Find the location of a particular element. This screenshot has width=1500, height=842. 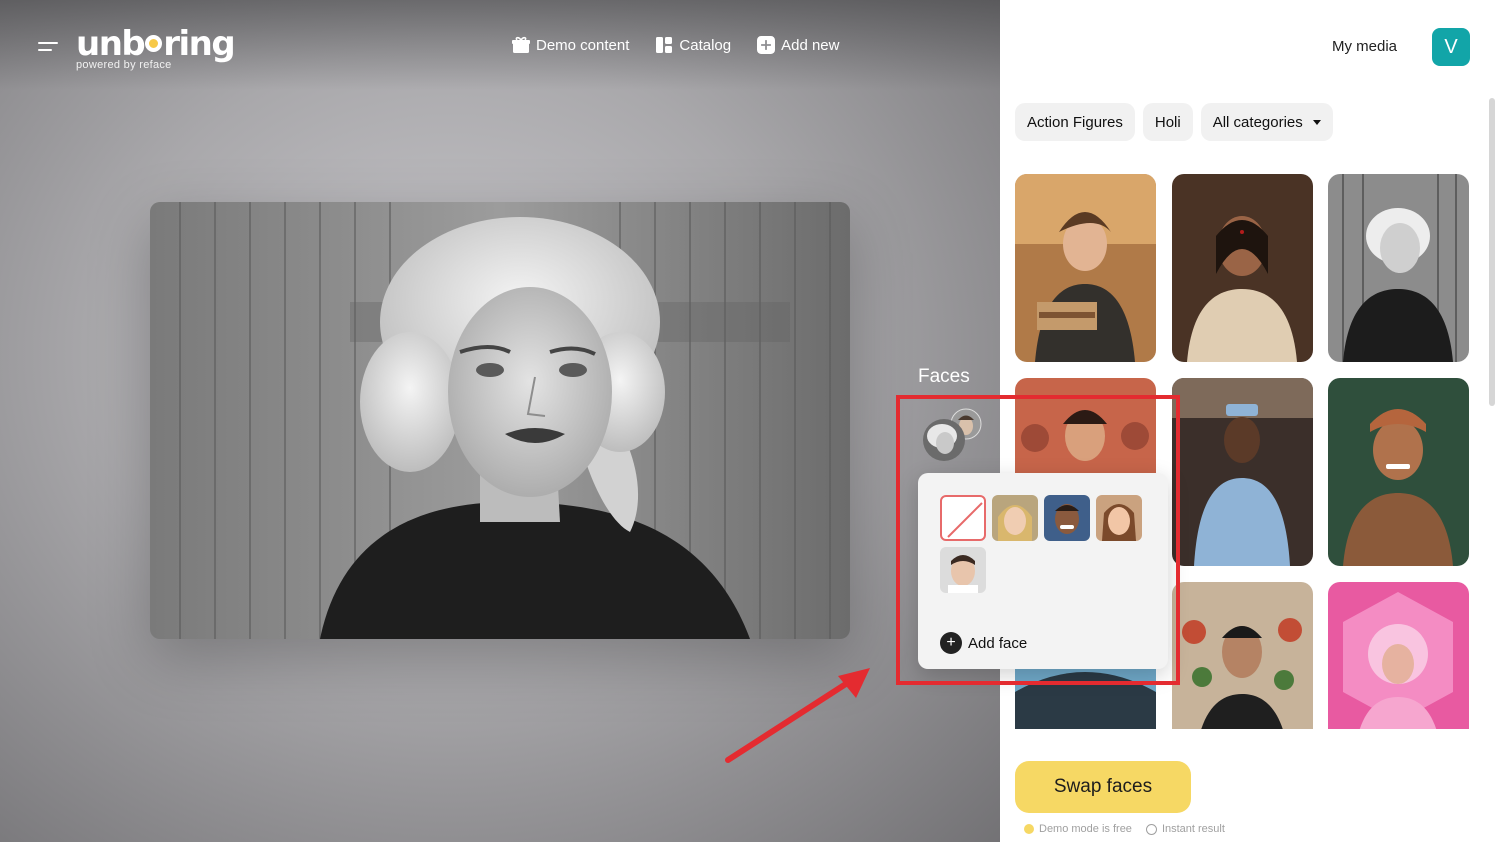

faces-title: Faces is located at coordinates (944, 376).